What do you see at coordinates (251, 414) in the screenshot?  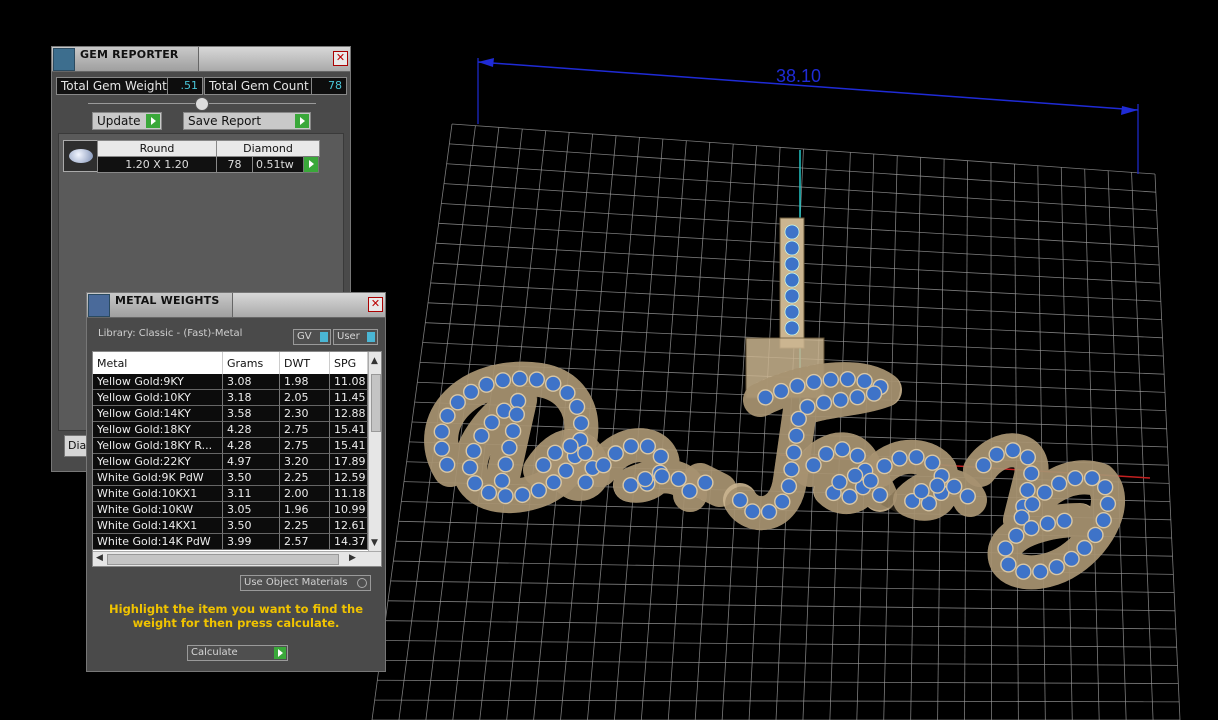 I see `cell-grams: 3.58` at bounding box center [251, 414].